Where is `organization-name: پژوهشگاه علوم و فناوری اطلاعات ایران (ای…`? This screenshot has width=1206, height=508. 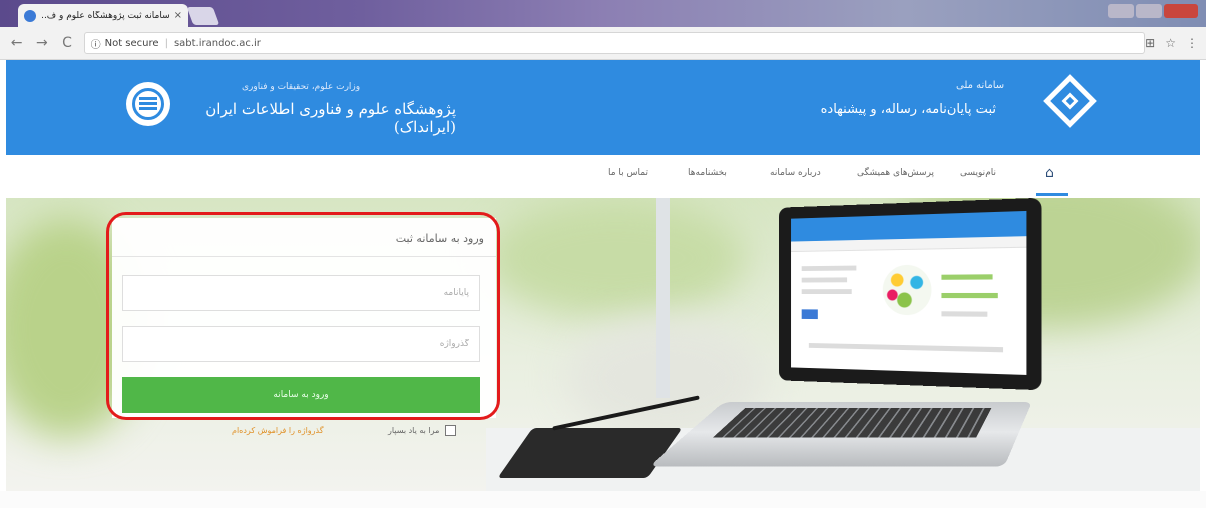
organization-name: پژوهشگاه علوم و فناوری اطلاعات ایران (ای… is located at coordinates (330, 118).